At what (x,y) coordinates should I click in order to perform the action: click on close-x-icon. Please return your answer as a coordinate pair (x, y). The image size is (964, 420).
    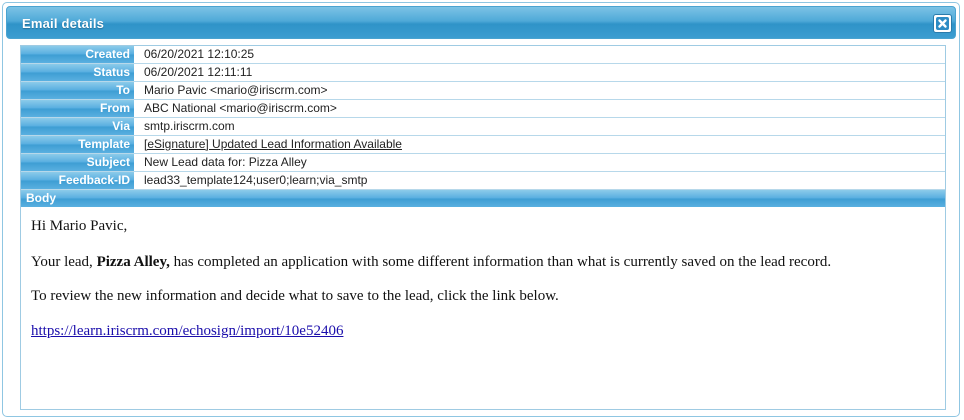
    Looking at the image, I should click on (942, 23).